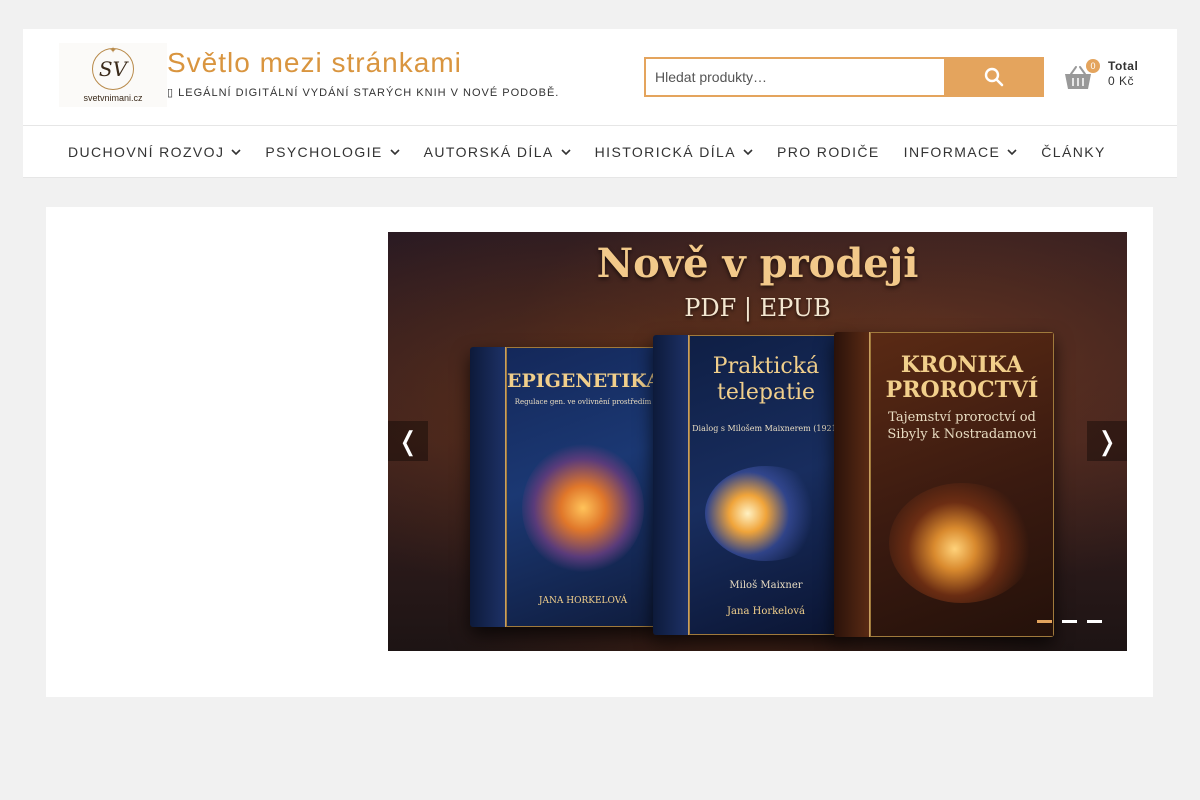  I want to click on nav-item-label: PRO RODIČE, so click(828, 151).